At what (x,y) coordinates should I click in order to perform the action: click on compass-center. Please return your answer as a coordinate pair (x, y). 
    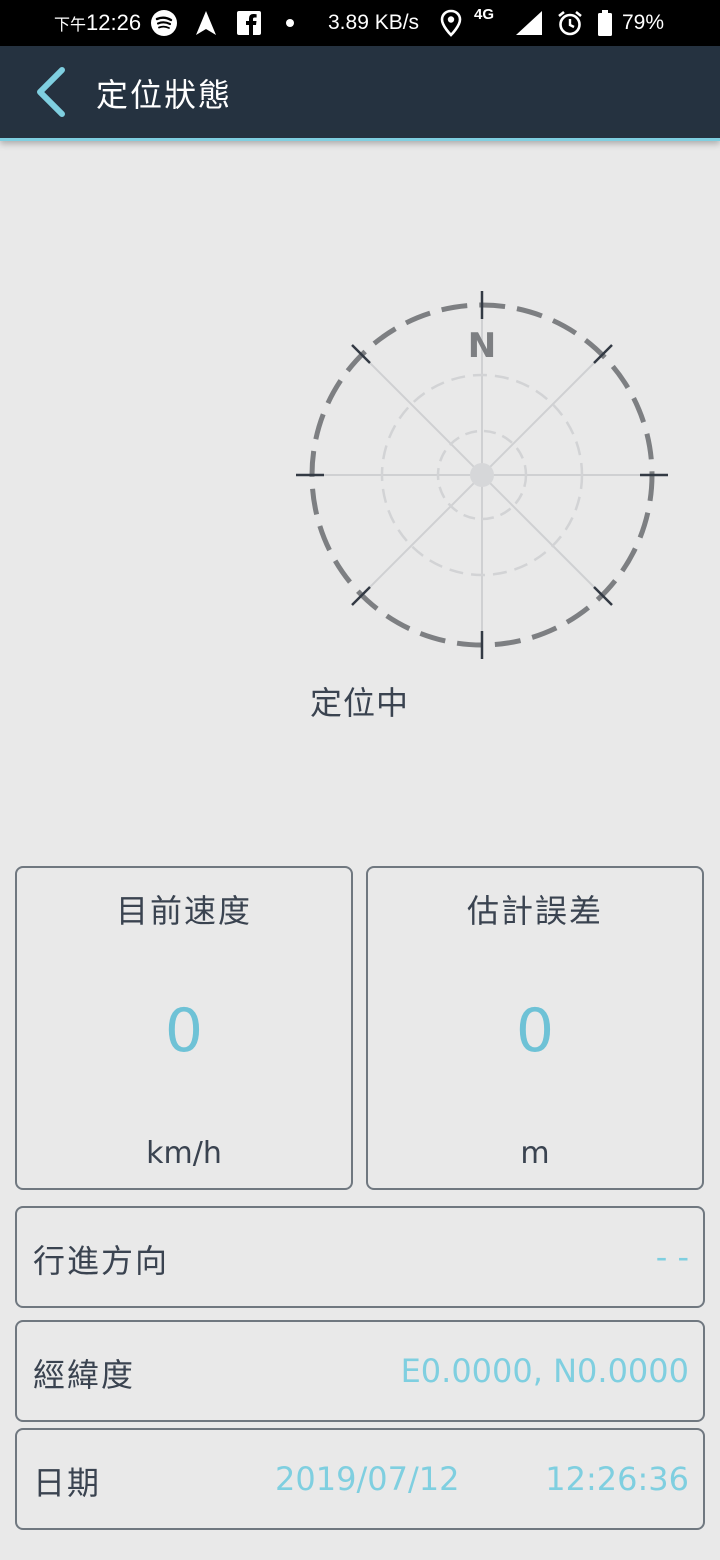
    Looking at the image, I should click on (482, 475).